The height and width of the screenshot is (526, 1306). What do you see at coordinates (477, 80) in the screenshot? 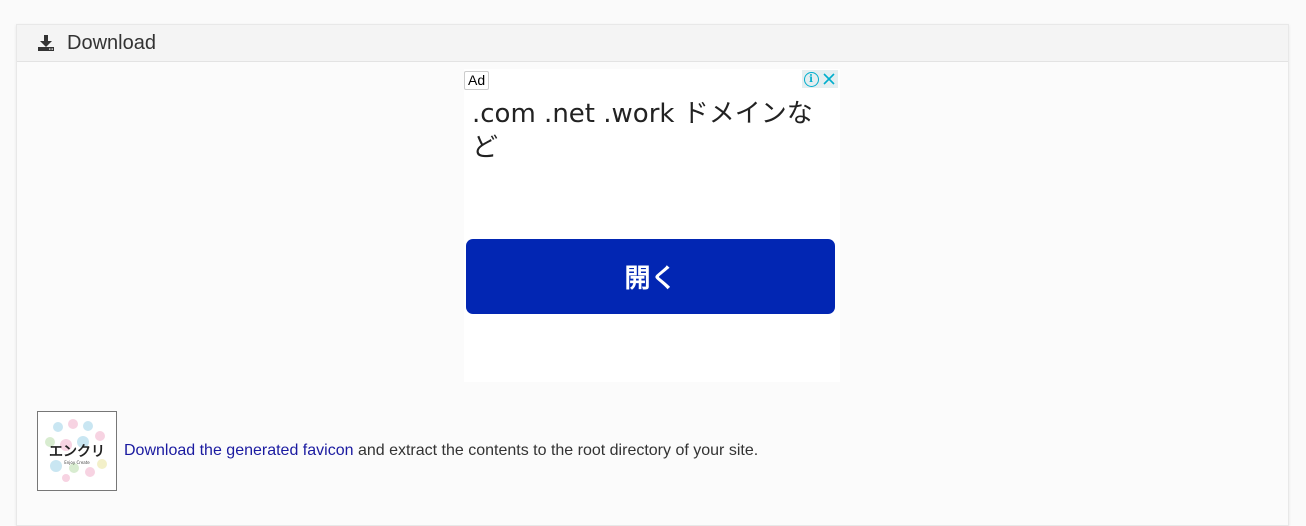
I see `ad-badge: Ad` at bounding box center [477, 80].